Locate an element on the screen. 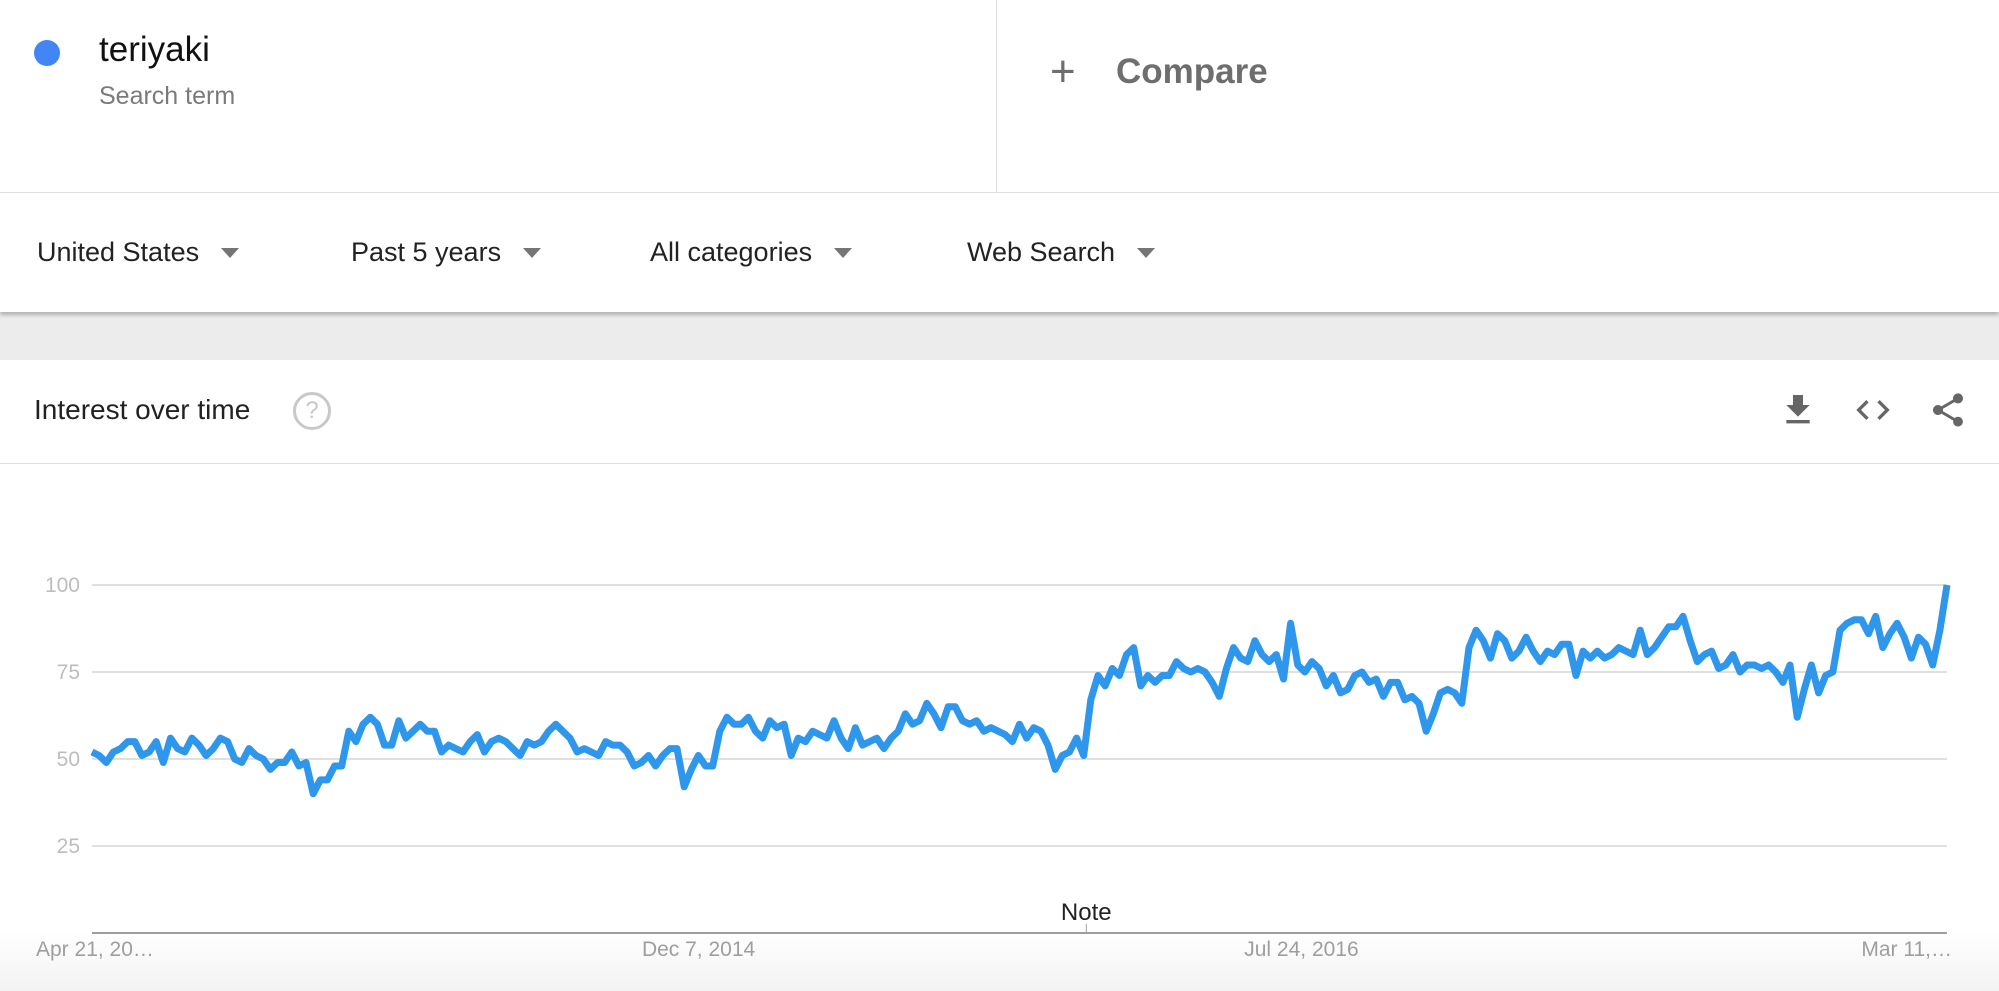 The width and height of the screenshot is (1999, 991). filter-time-range-dropdown: Past 5 years is located at coordinates (446, 252).